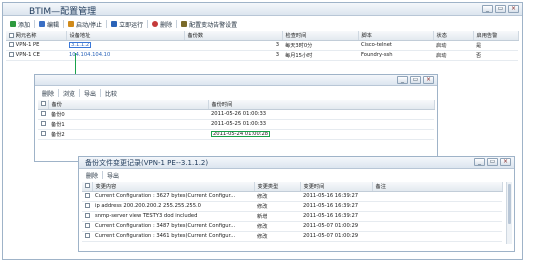  What do you see at coordinates (91, 93) in the screenshot?
I see `export-button: 导出` at bounding box center [91, 93].